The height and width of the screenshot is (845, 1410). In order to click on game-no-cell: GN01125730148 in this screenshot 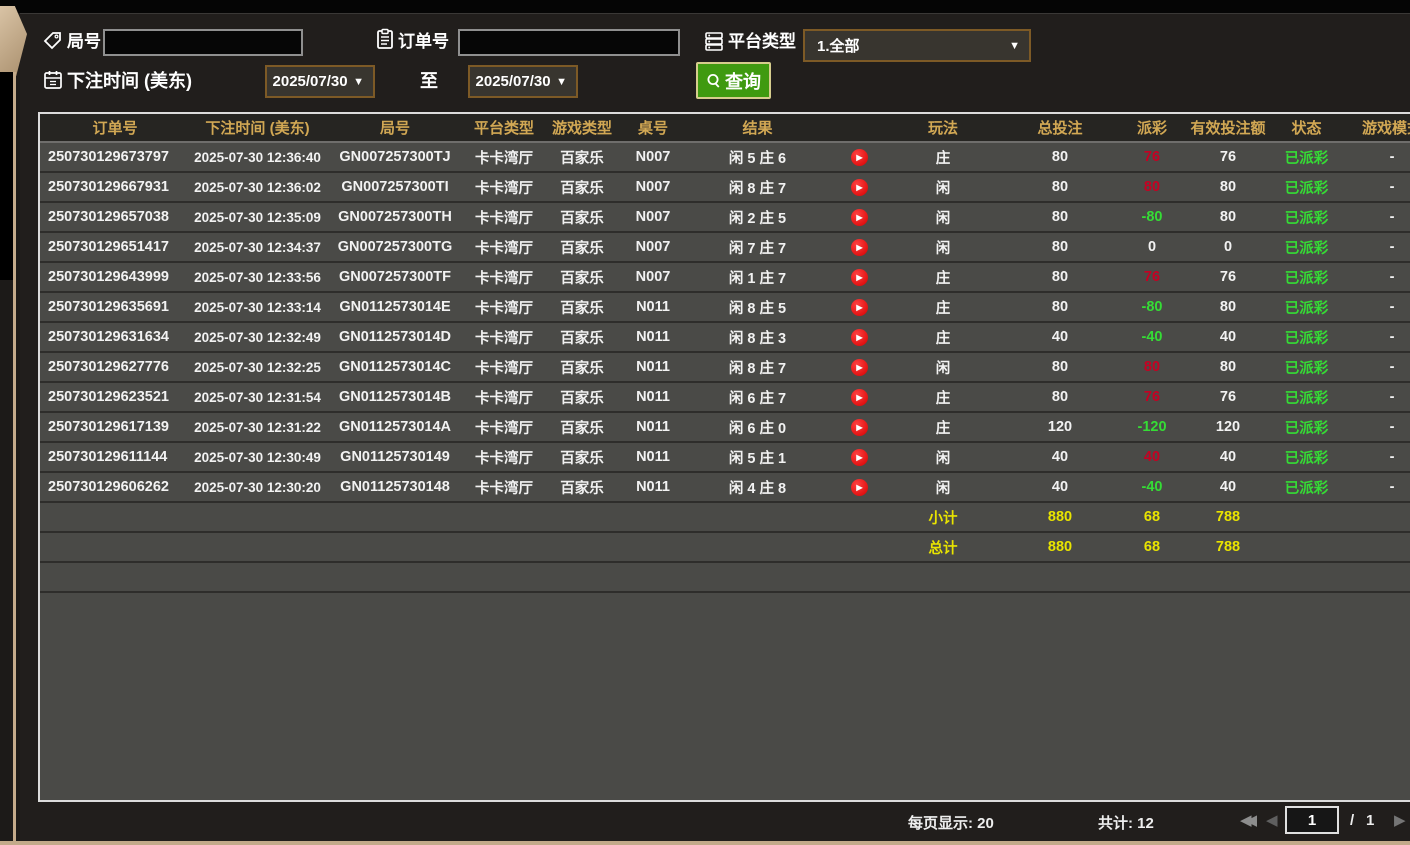, I will do `click(395, 487)`.